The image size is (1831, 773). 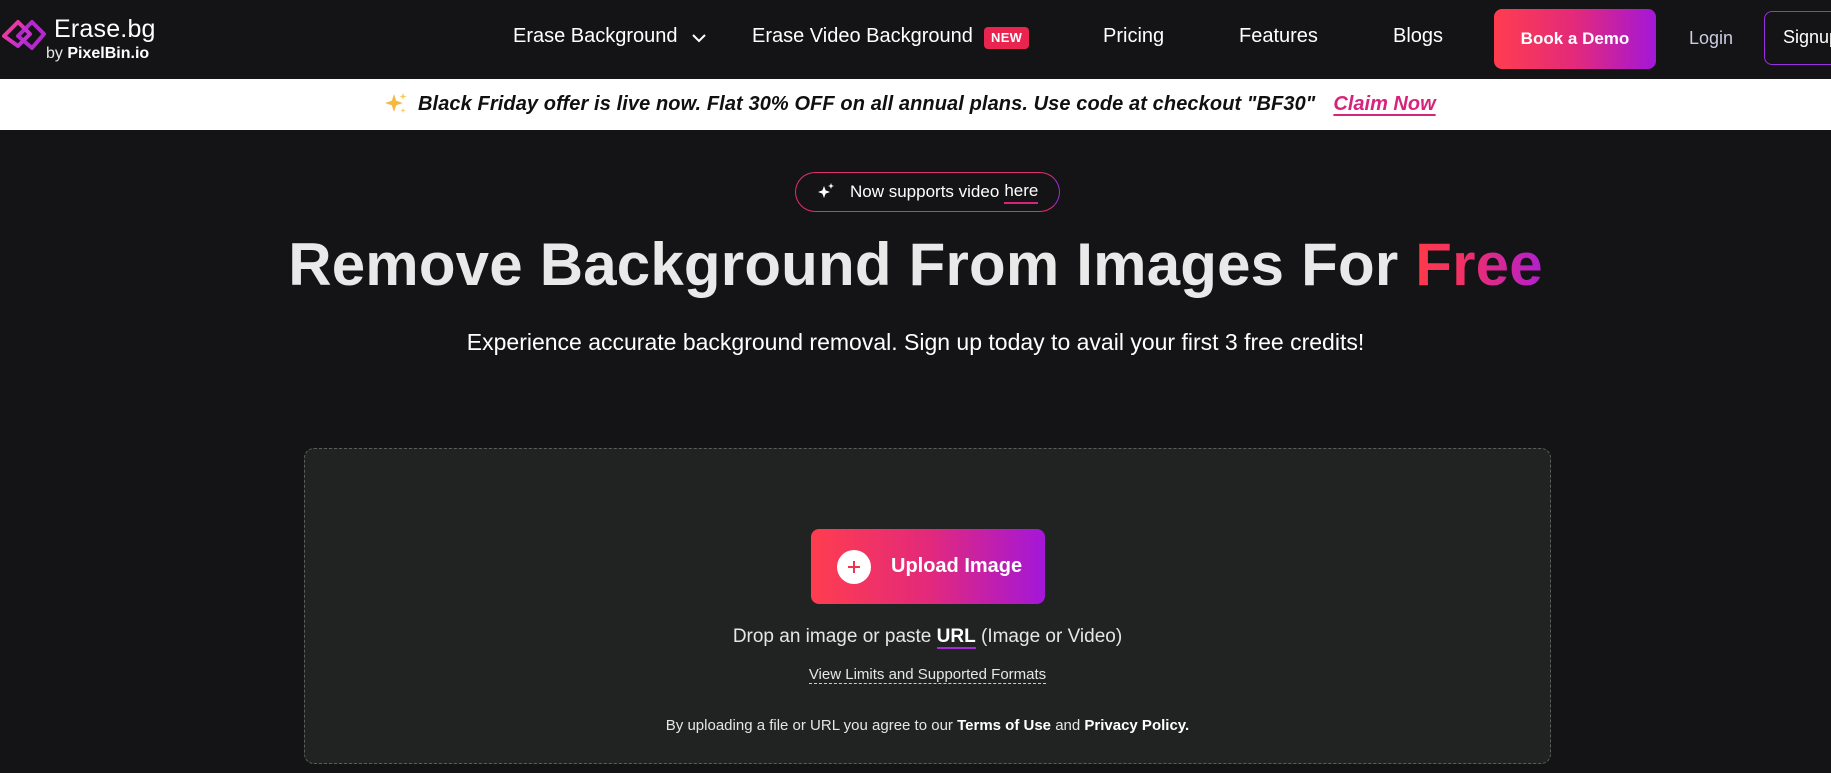 What do you see at coordinates (595, 36) in the screenshot?
I see `nav-erase-background: Erase Background` at bounding box center [595, 36].